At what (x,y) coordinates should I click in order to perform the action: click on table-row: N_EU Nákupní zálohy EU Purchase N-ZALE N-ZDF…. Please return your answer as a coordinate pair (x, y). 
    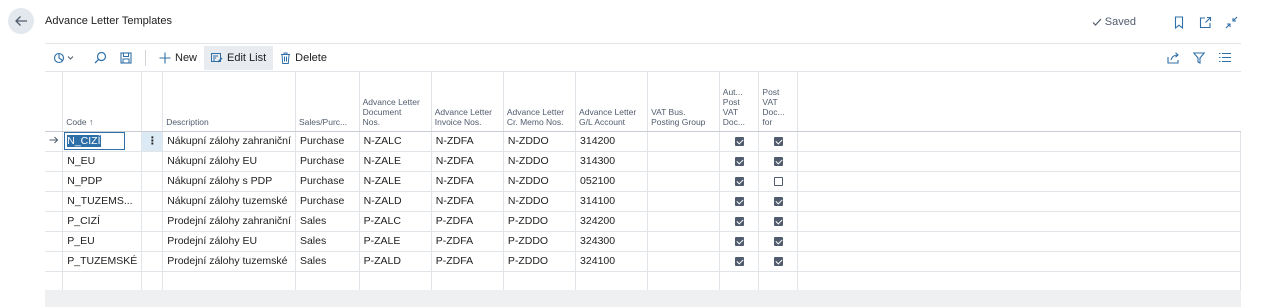
    Looking at the image, I should click on (643, 161).